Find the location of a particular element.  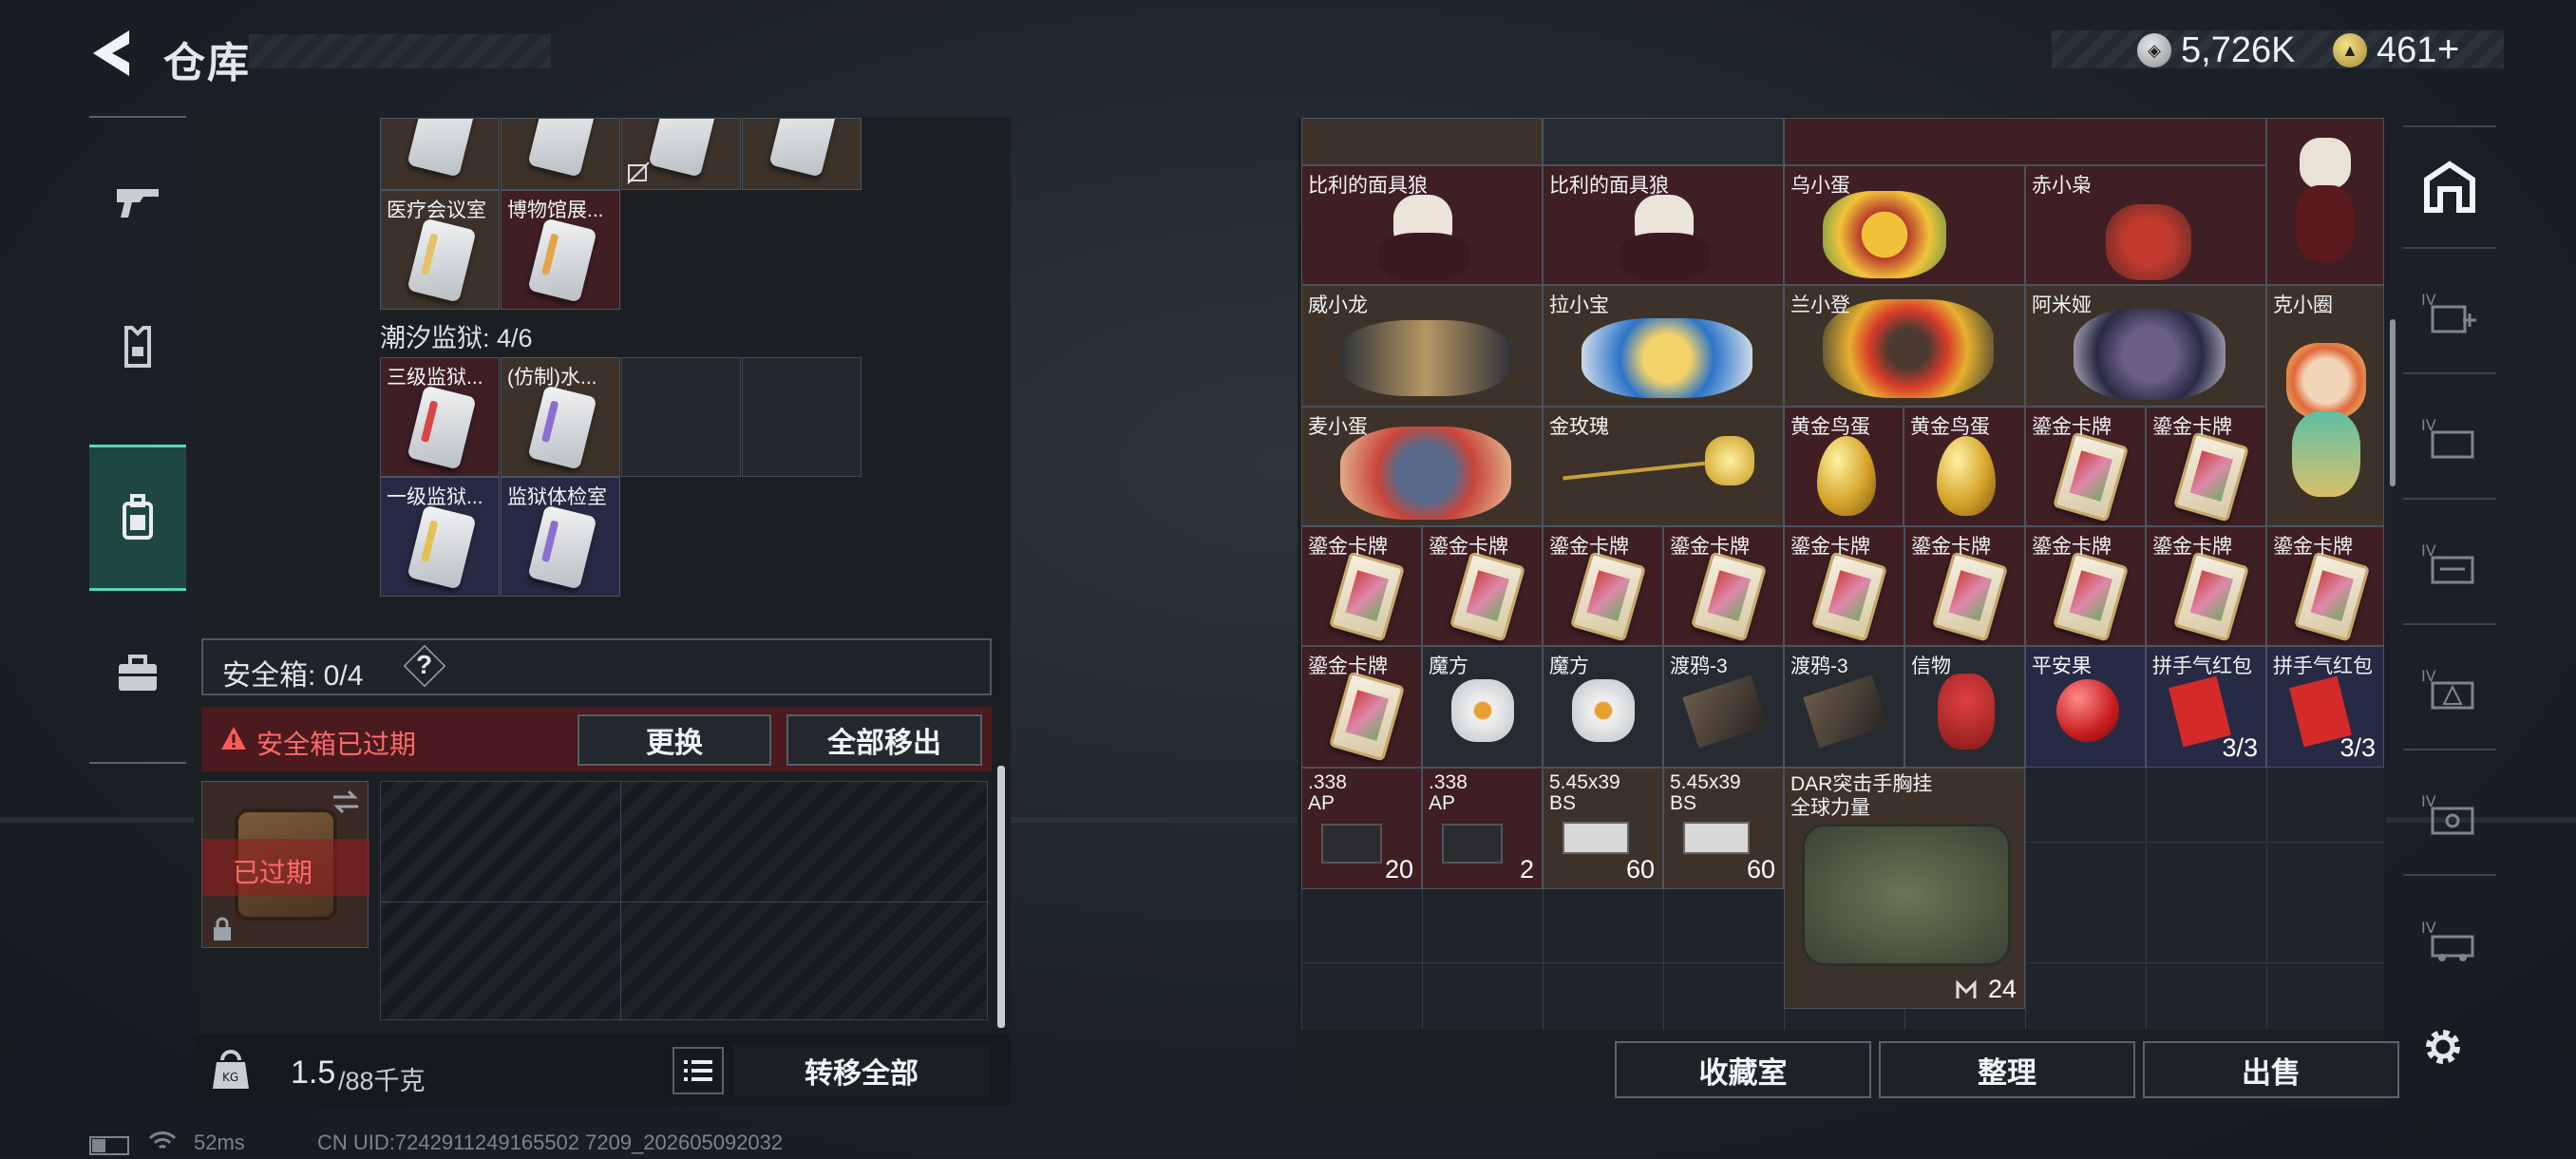

back-icon is located at coordinates (110, 53).